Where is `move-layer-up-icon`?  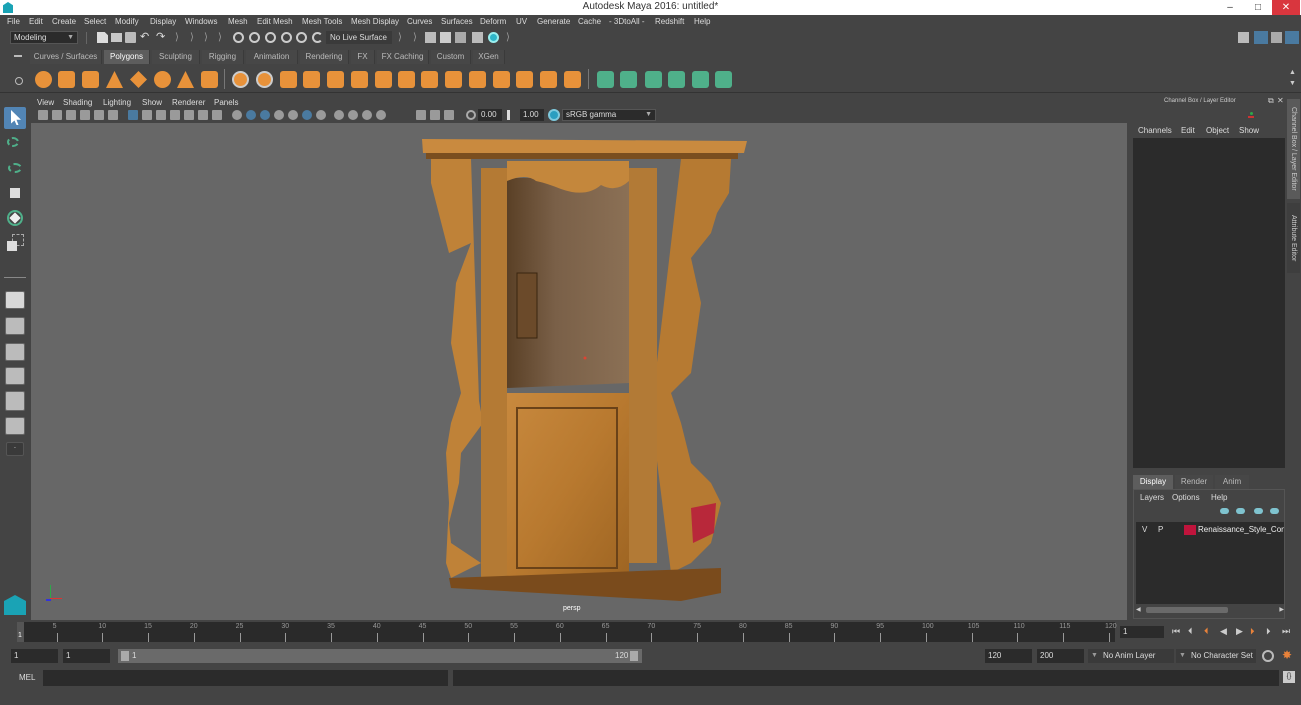 move-layer-up-icon is located at coordinates (1224, 511).